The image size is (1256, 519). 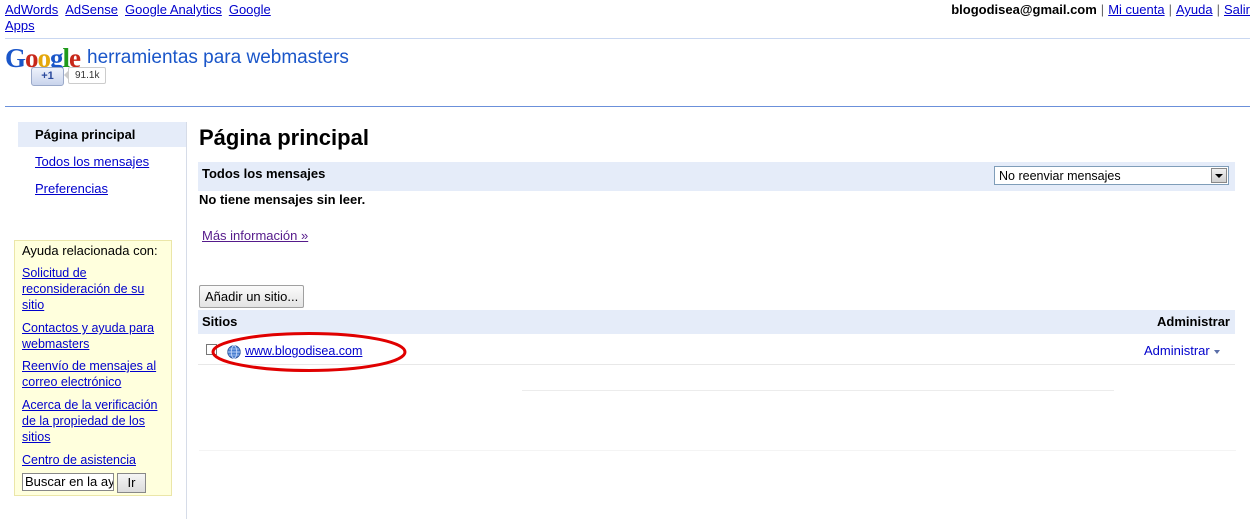 What do you see at coordinates (1194, 9) in the screenshot?
I see `help-link: Ayuda` at bounding box center [1194, 9].